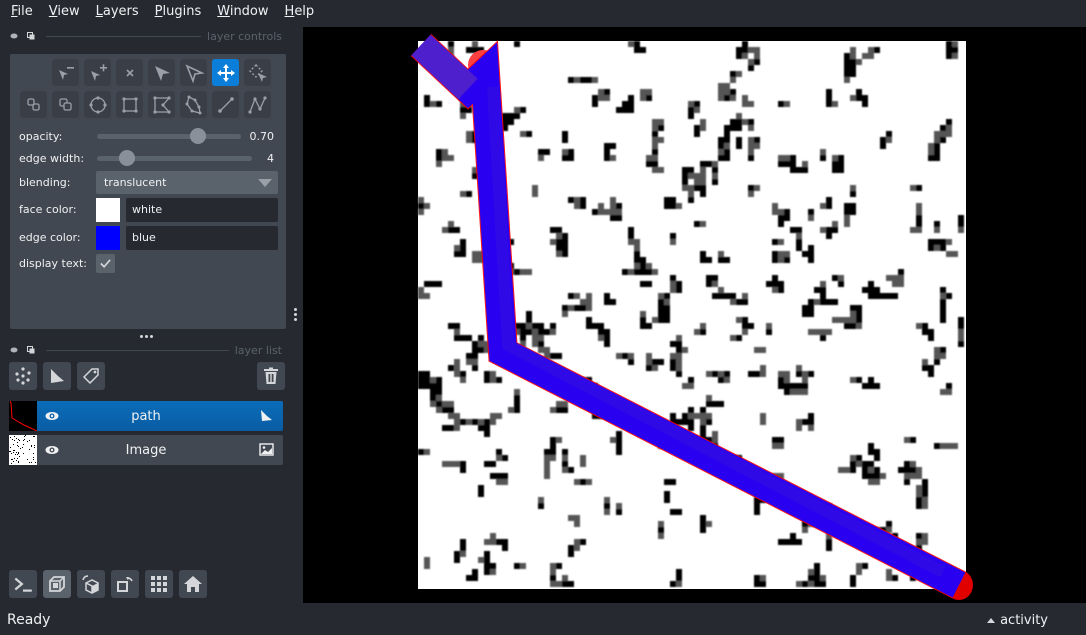 This screenshot has width=1086, height=635. I want to click on menu-plugins: Plugins, so click(178, 12).